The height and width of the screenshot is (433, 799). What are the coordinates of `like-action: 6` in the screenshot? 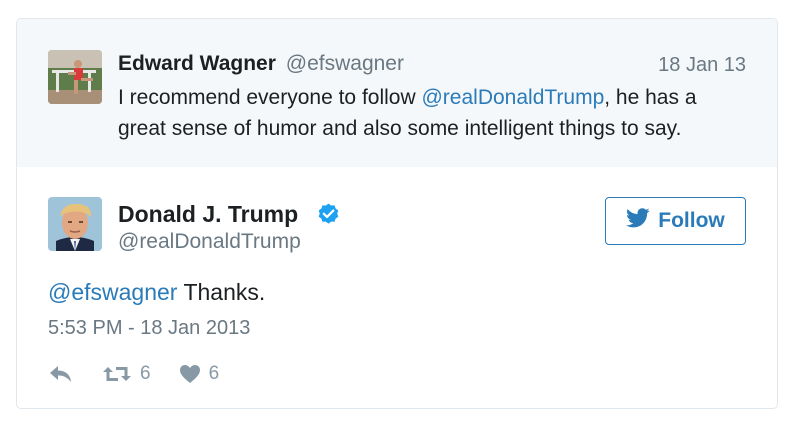 It's located at (199, 374).